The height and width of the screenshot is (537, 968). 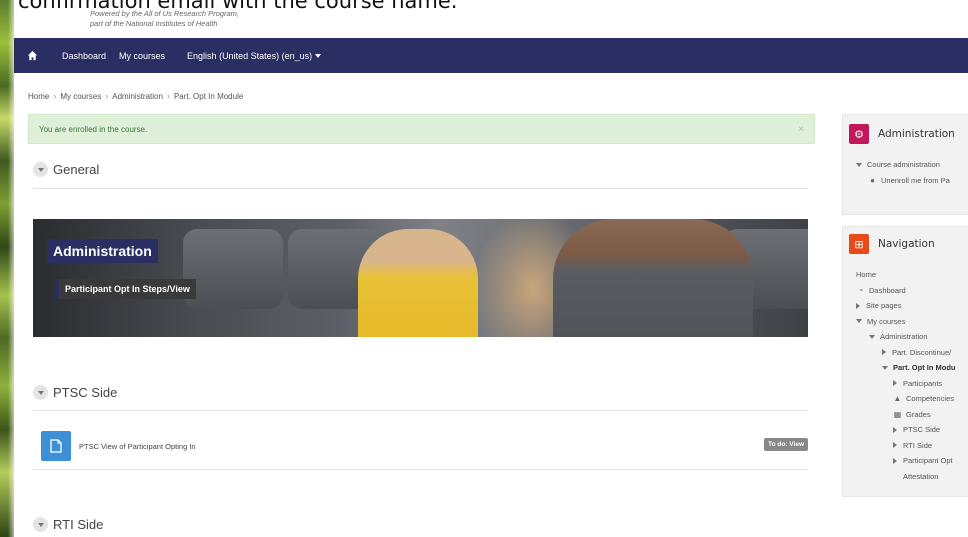 I want to click on nav-discontinue: Part. Discontinue/, so click(x=912, y=353).